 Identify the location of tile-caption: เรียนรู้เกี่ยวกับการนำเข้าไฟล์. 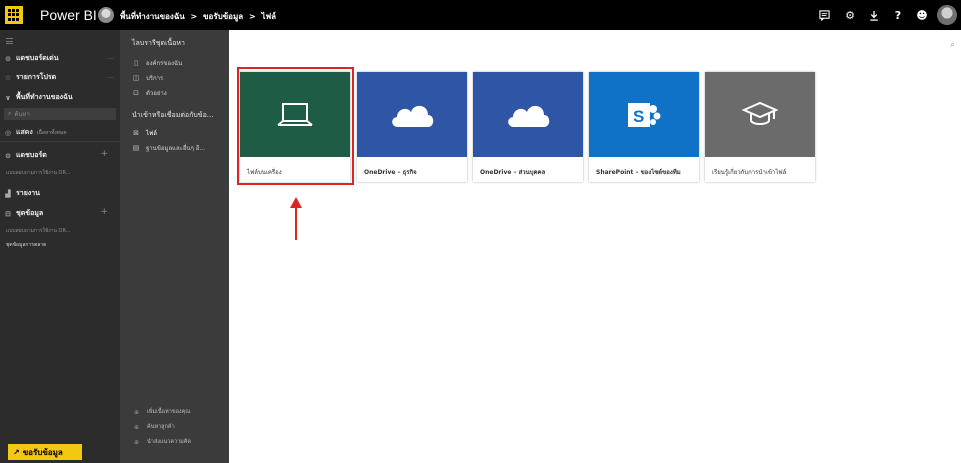
(749, 172).